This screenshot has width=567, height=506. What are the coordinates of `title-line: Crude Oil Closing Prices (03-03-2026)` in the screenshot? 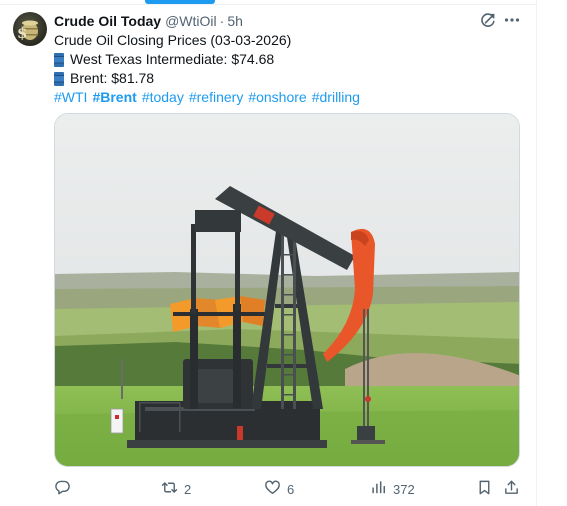 It's located at (173, 40).